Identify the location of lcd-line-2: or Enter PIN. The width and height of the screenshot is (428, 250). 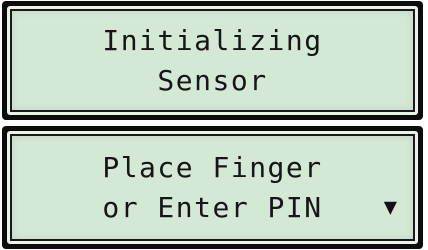
(212, 207).